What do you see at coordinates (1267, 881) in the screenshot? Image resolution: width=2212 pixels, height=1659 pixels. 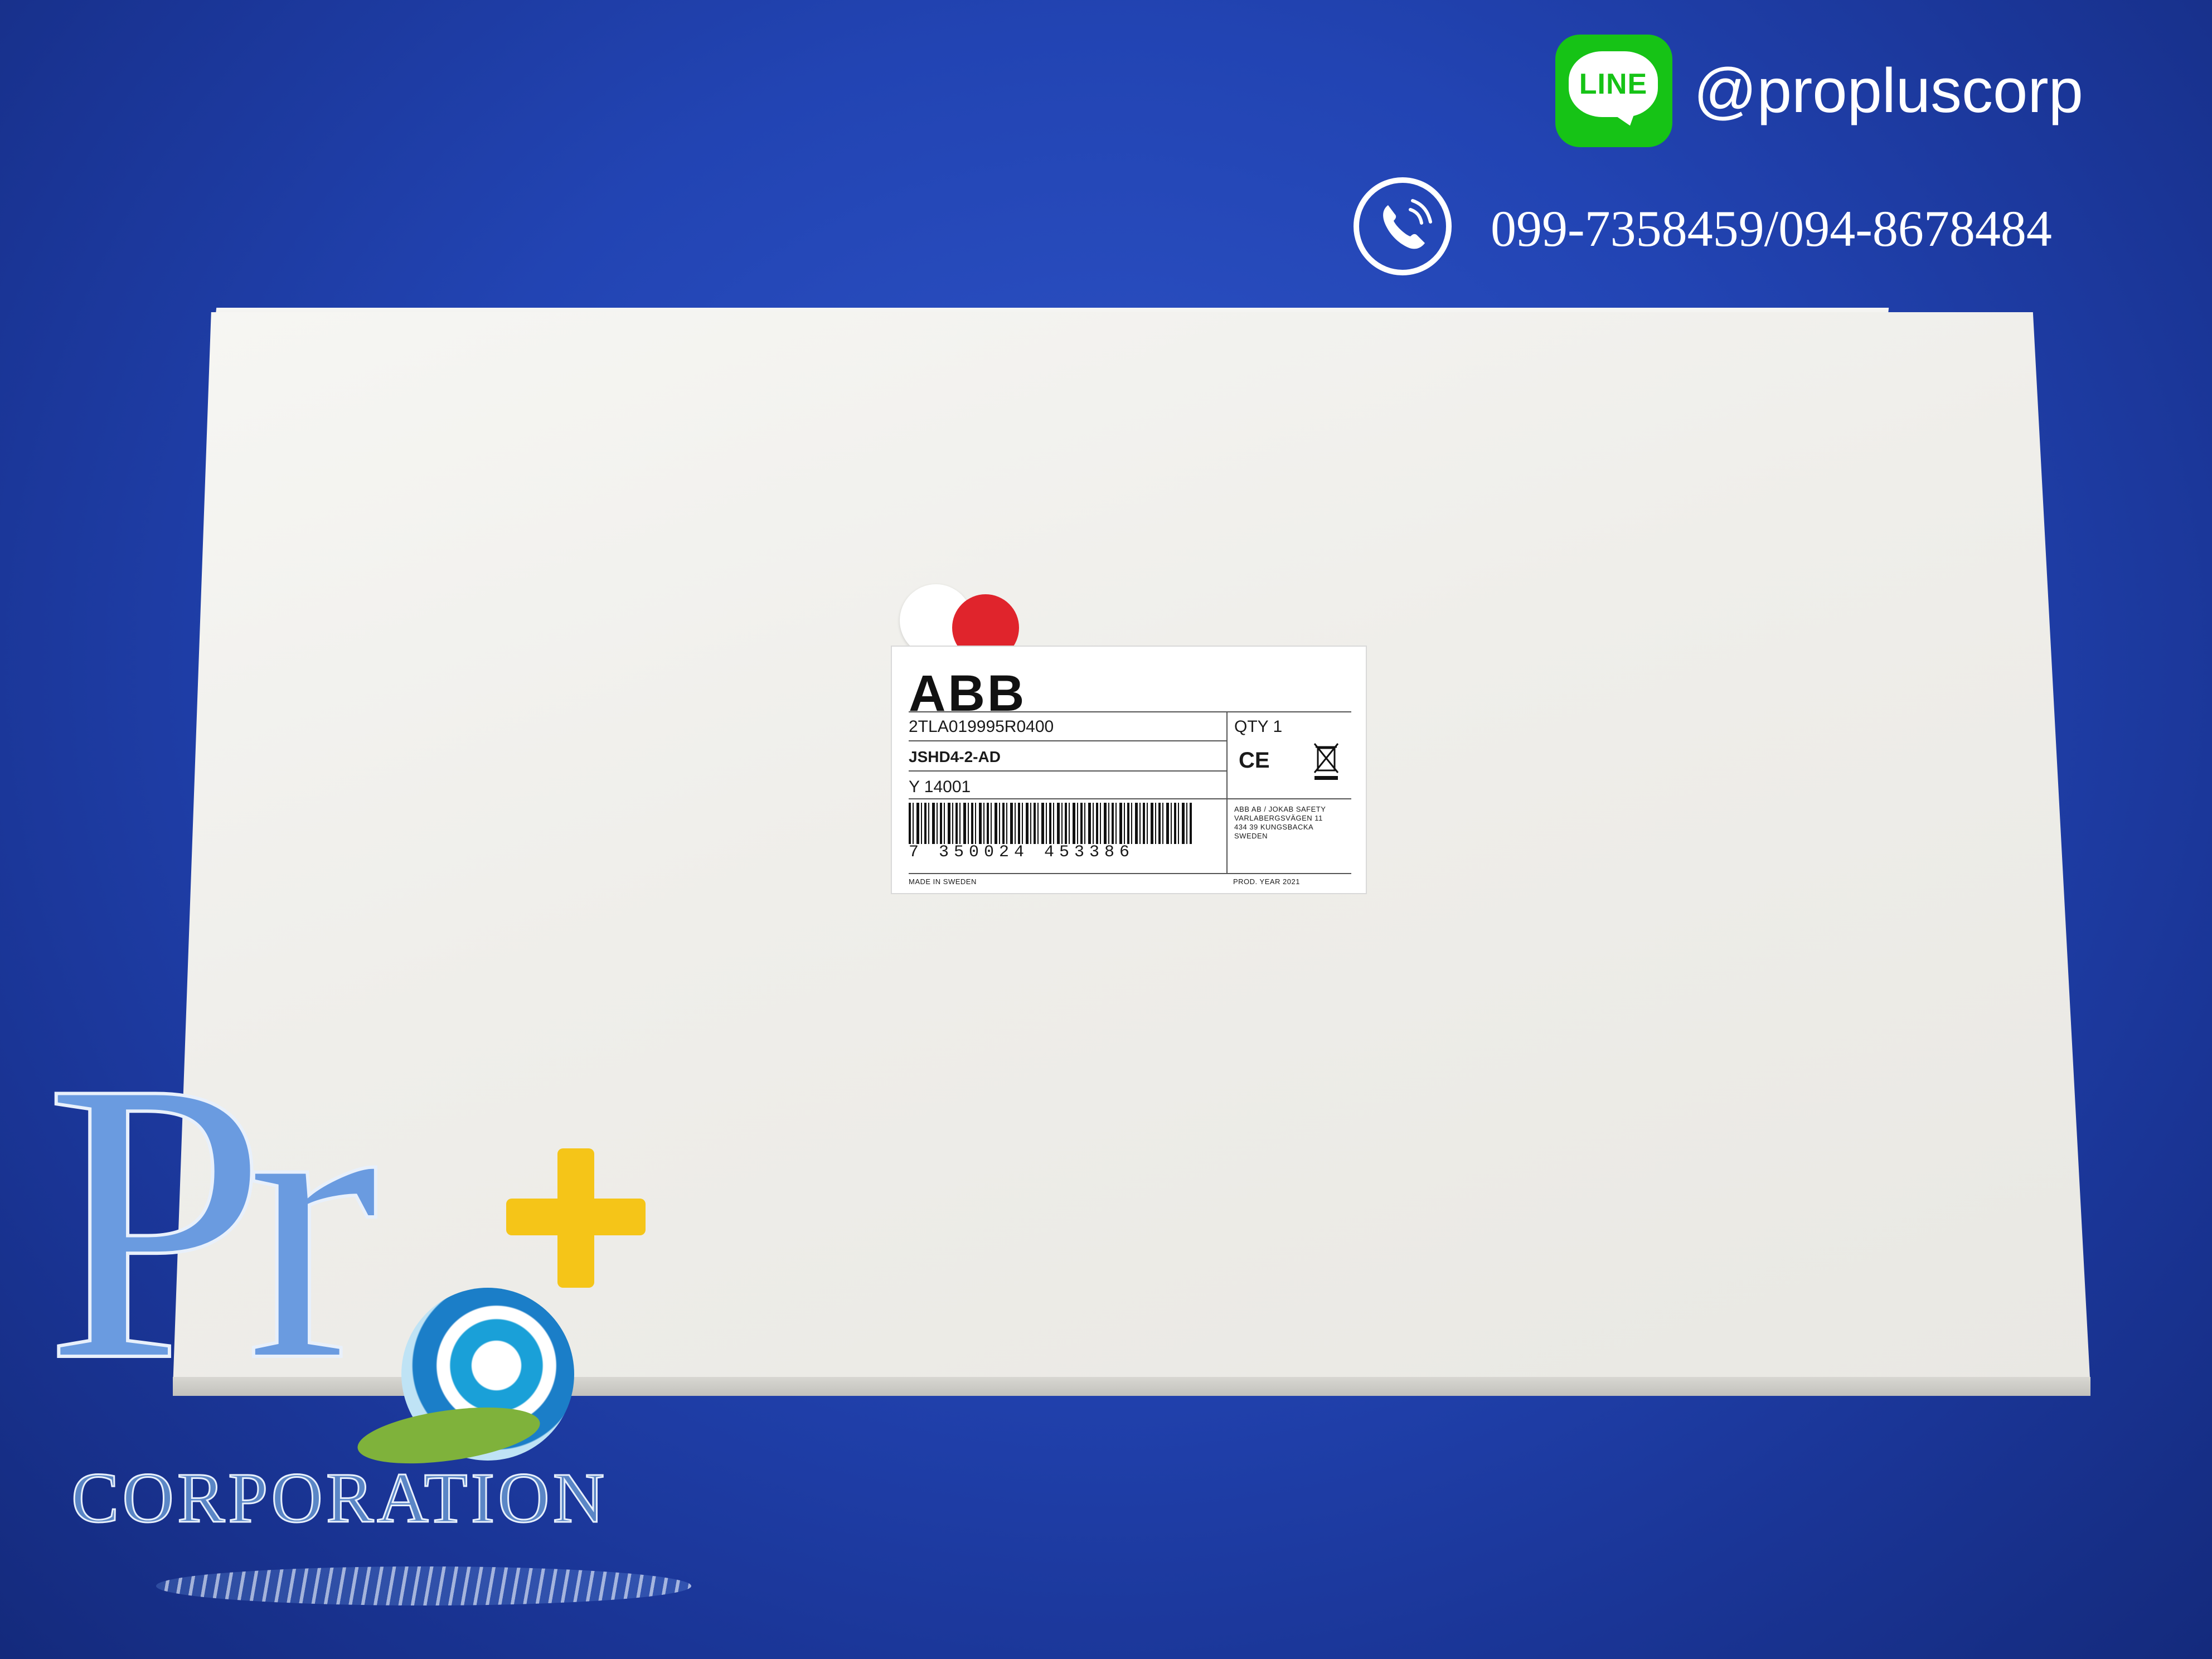 I see `production-year: PROD. YEAR 2021` at bounding box center [1267, 881].